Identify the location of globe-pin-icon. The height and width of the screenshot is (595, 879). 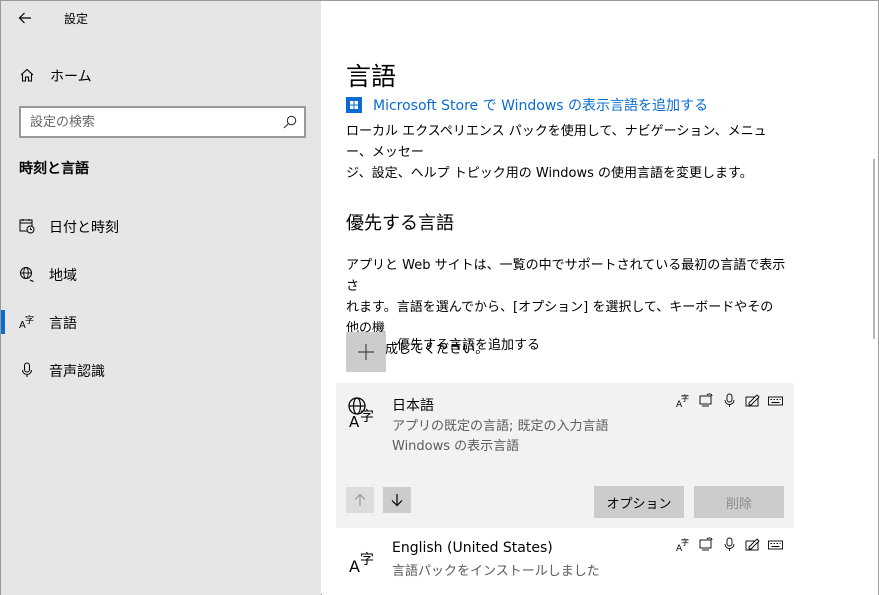
(27, 274).